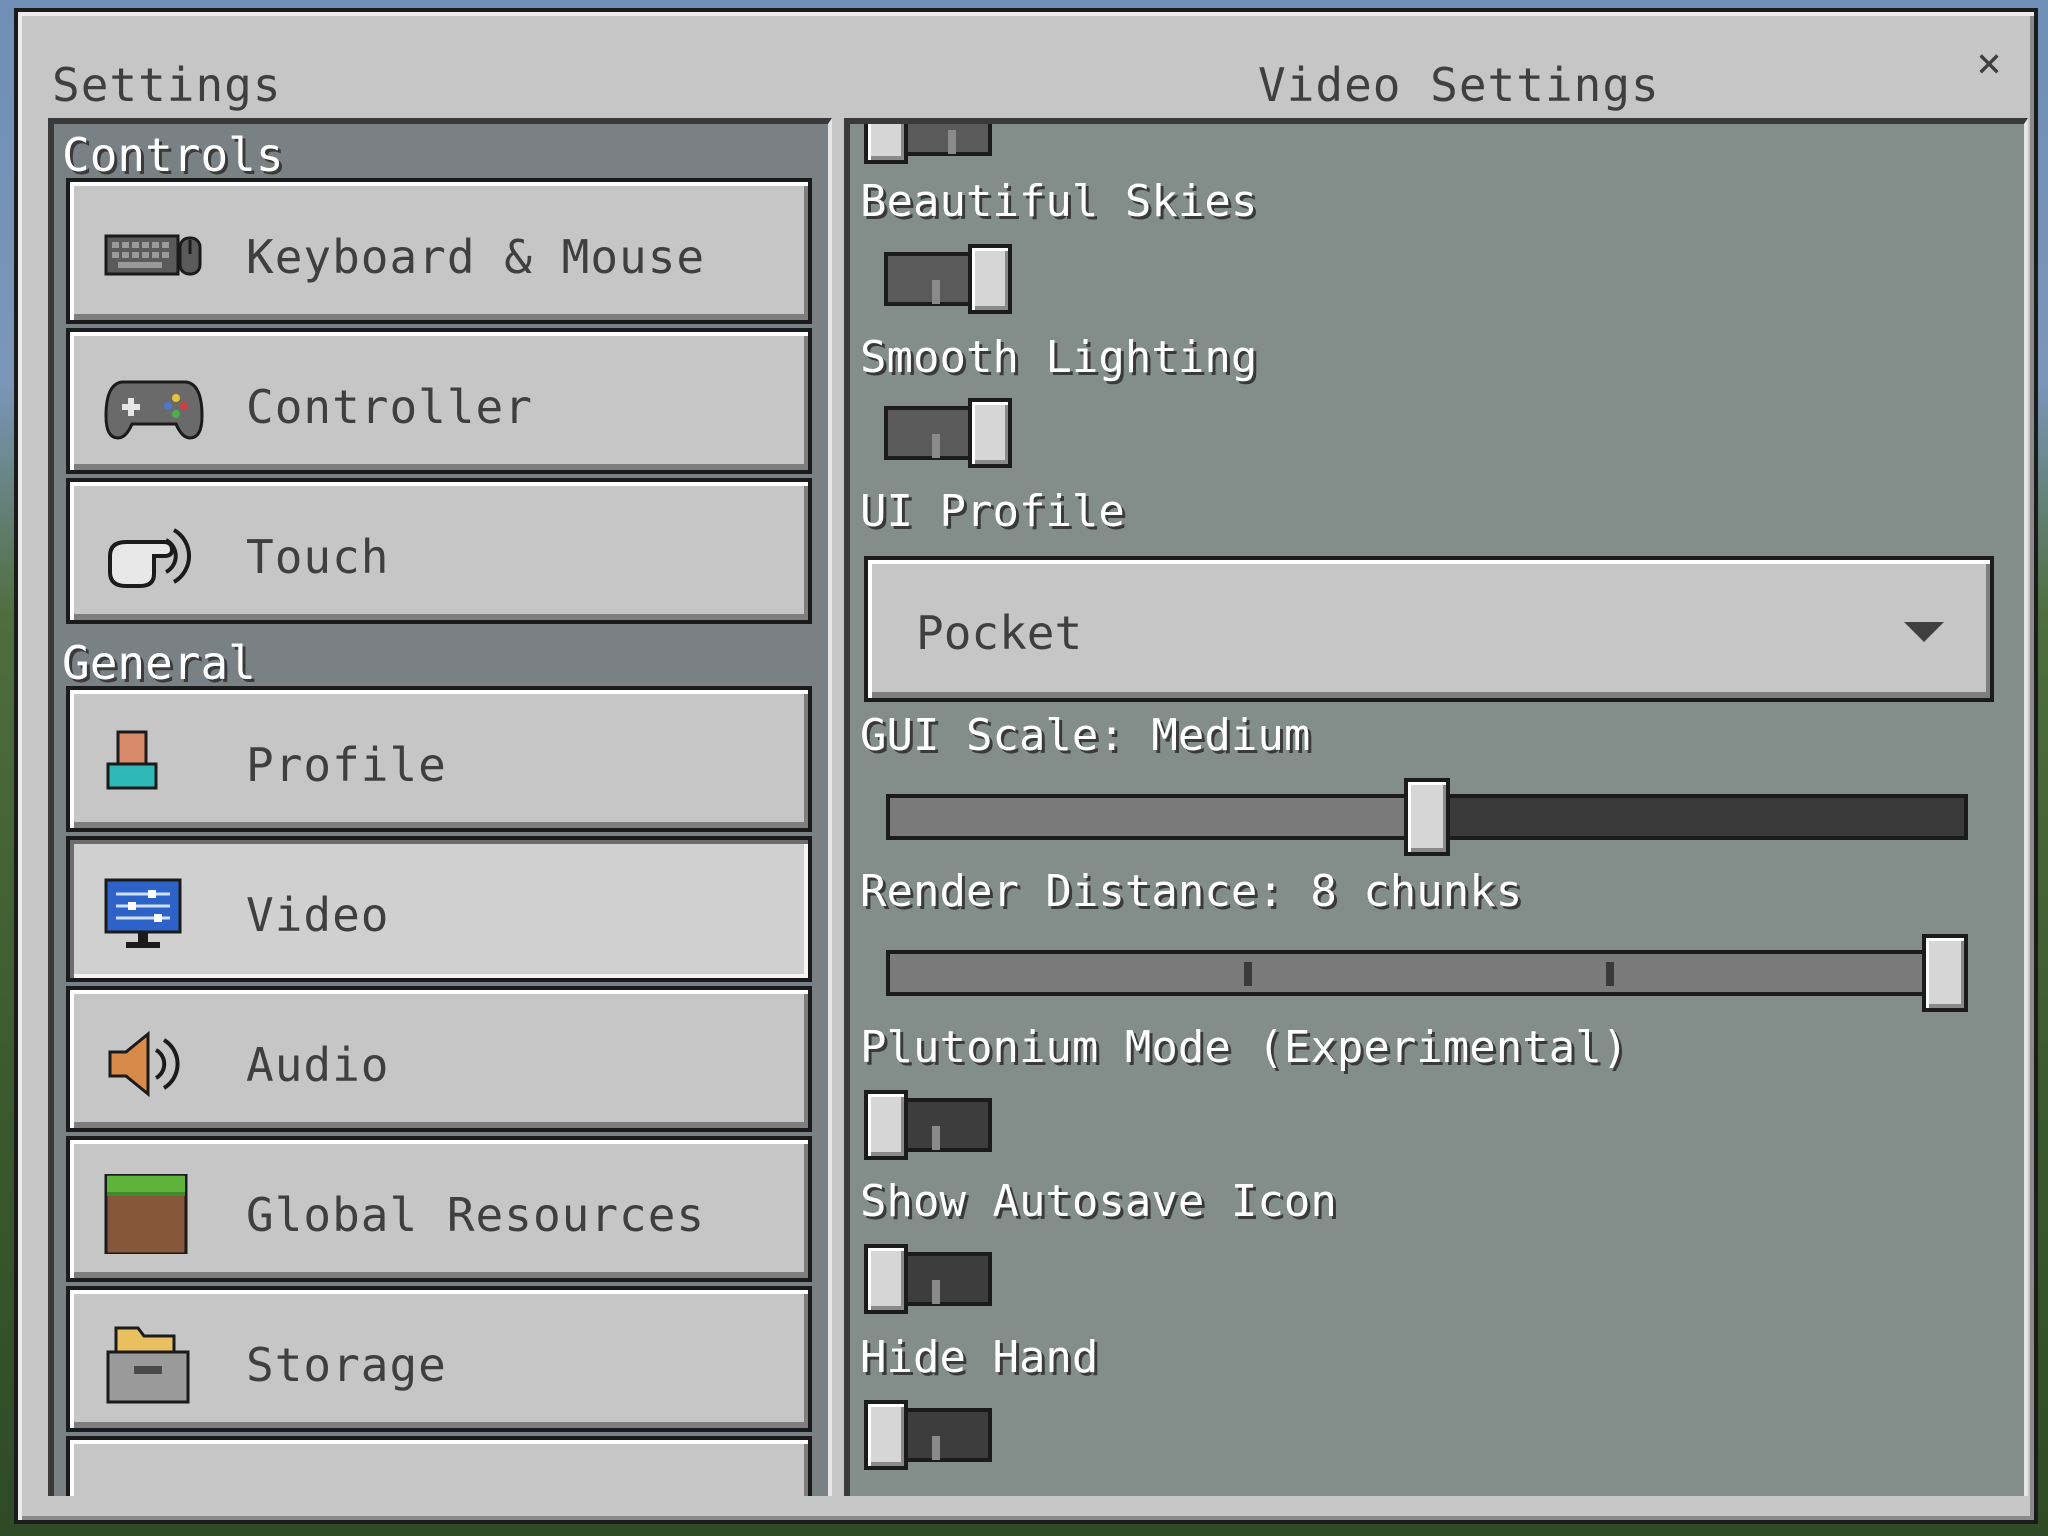 This screenshot has width=2048, height=1536. I want to click on grass-block-icon, so click(146, 1214).